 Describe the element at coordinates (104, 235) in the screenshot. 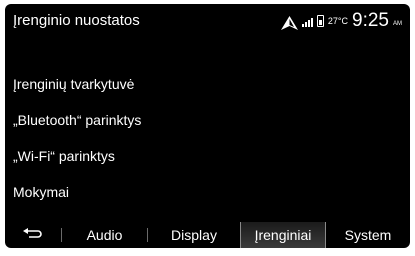

I see `tab-audio: Audio` at that location.